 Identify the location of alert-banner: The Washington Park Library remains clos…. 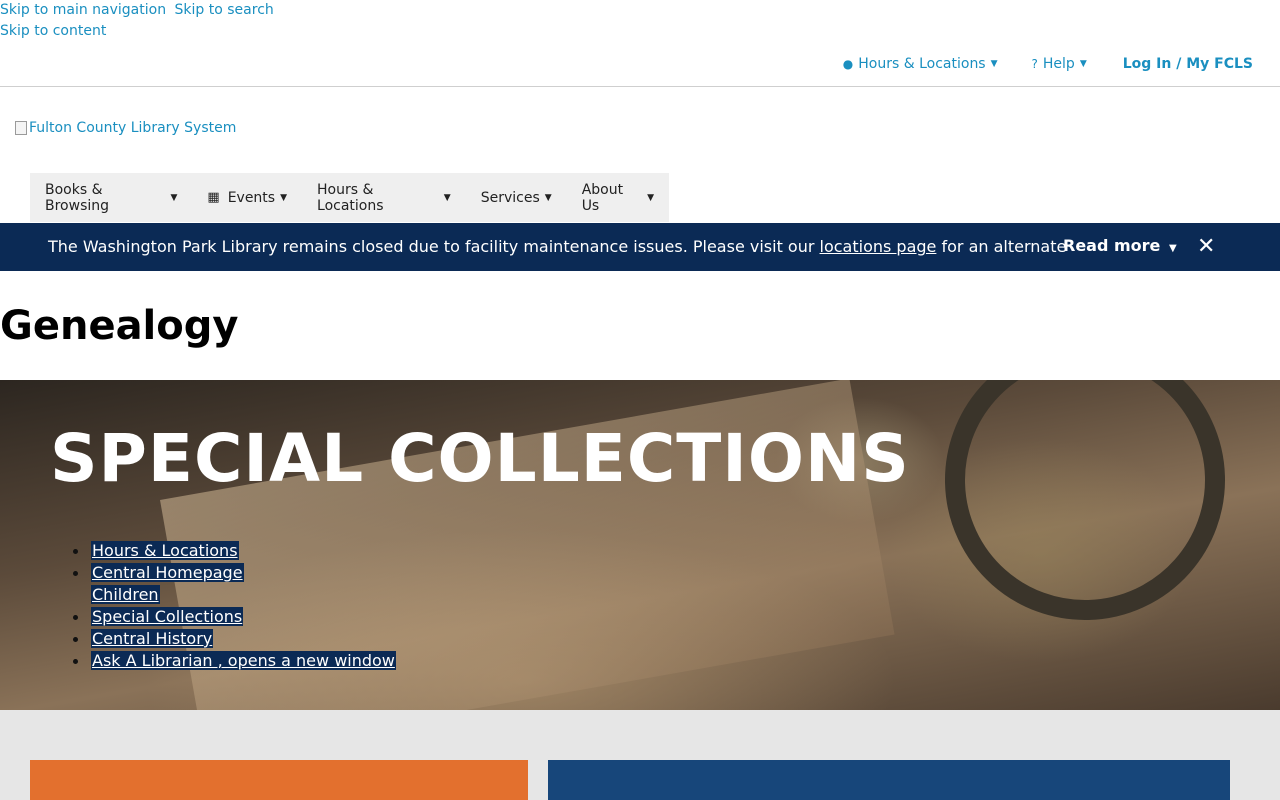
(640, 247).